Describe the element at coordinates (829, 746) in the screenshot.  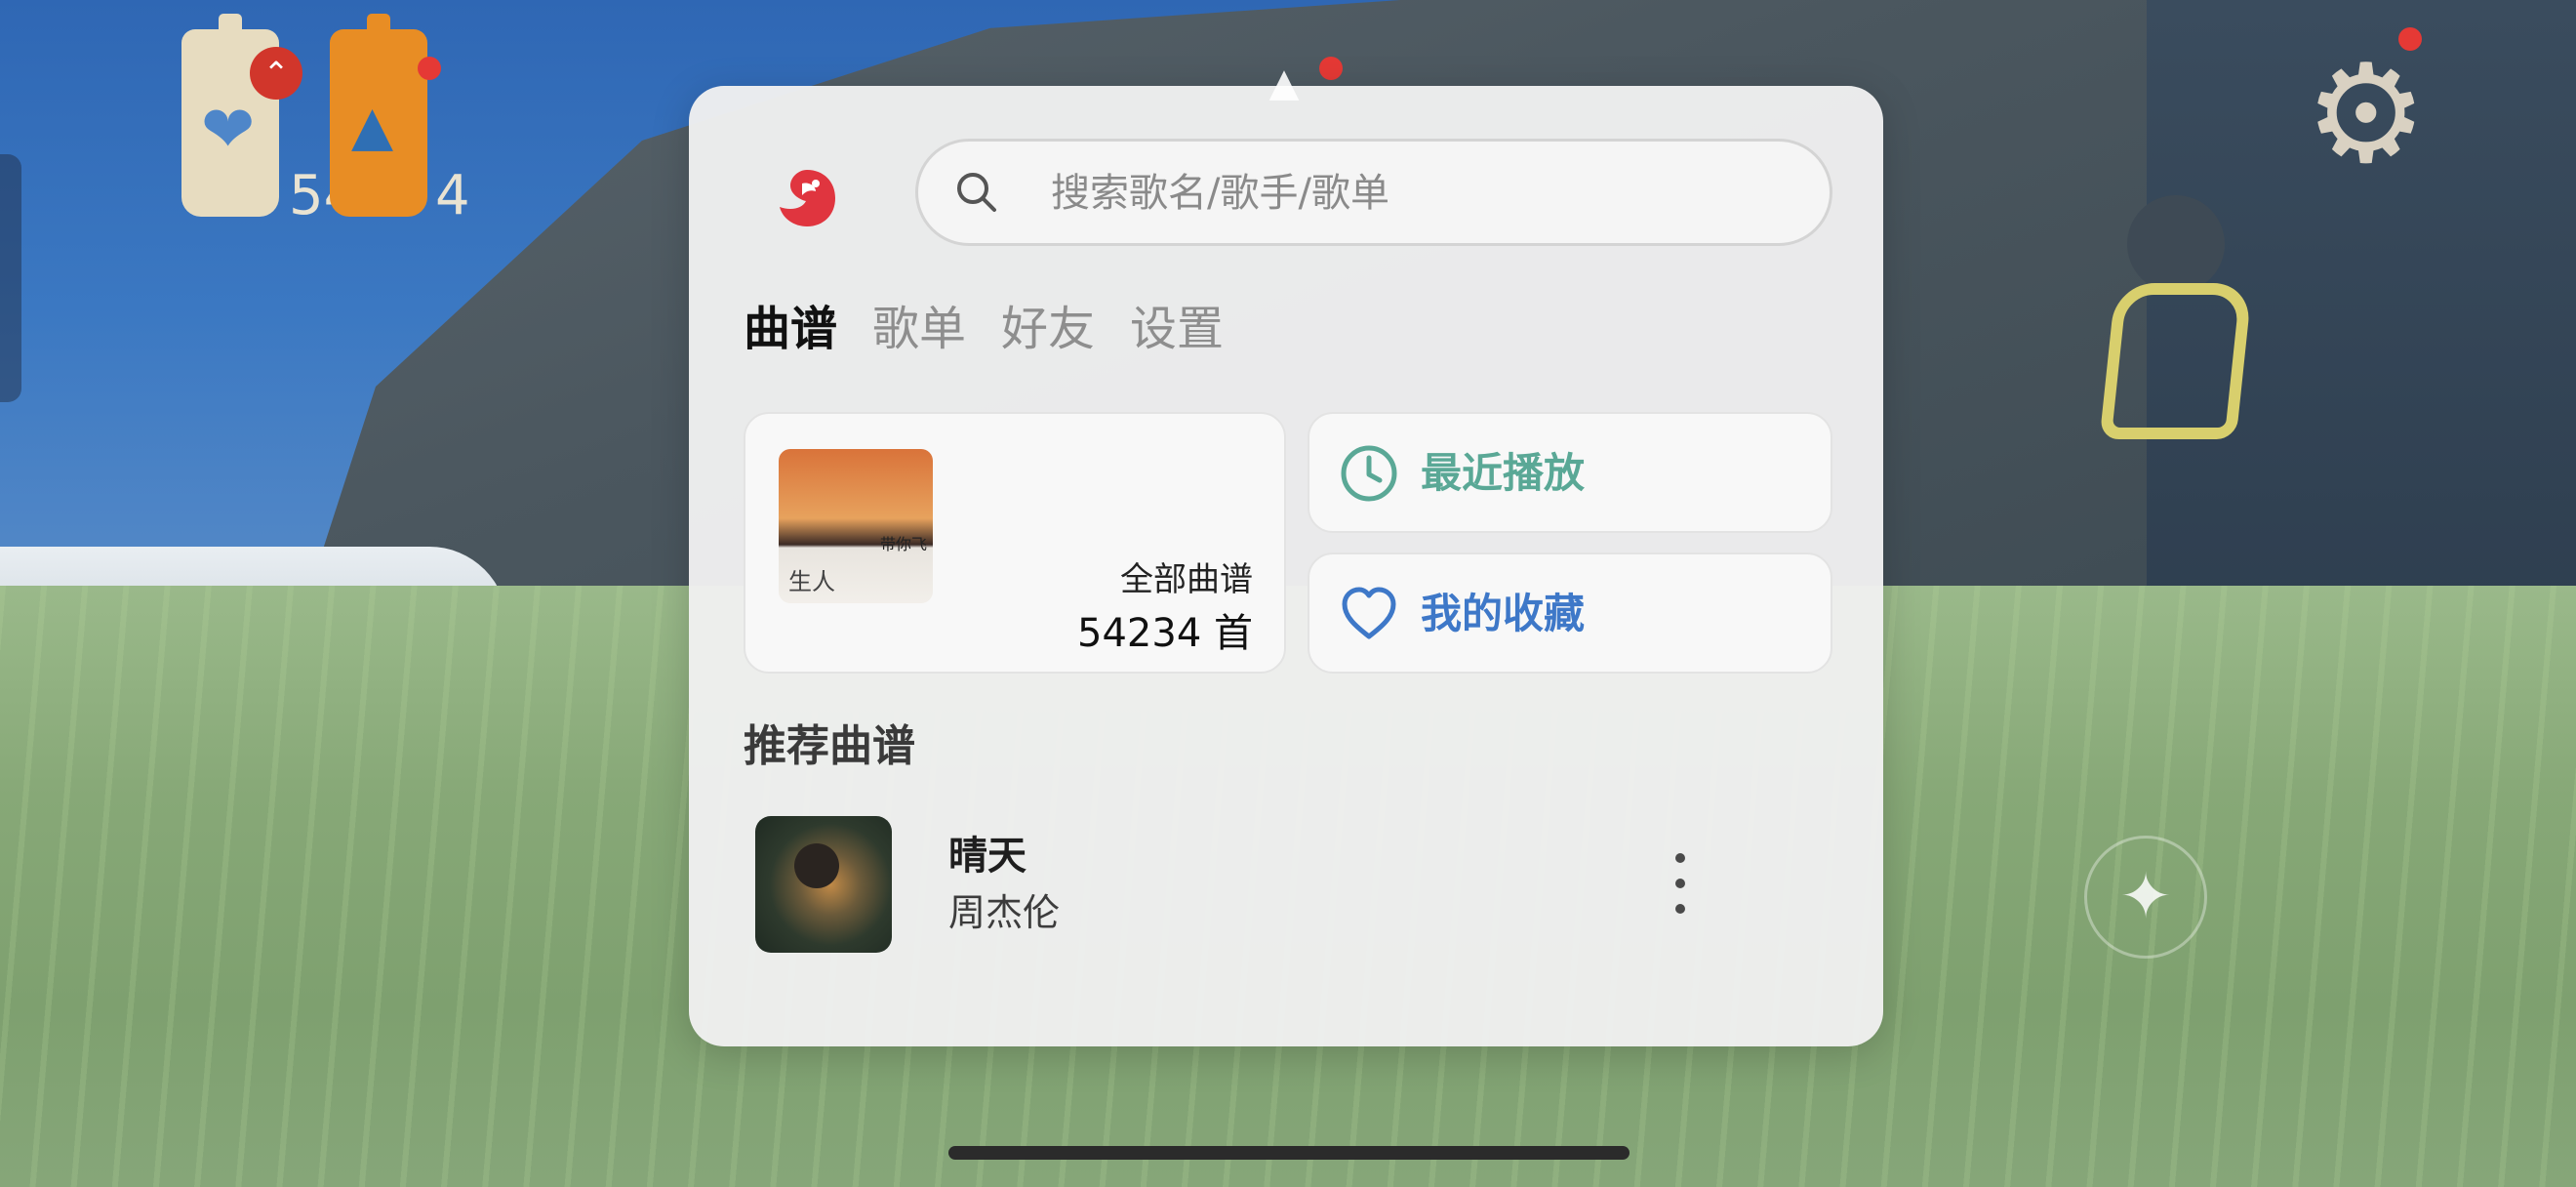
I see `recommended-title: 推荐曲谱` at that location.